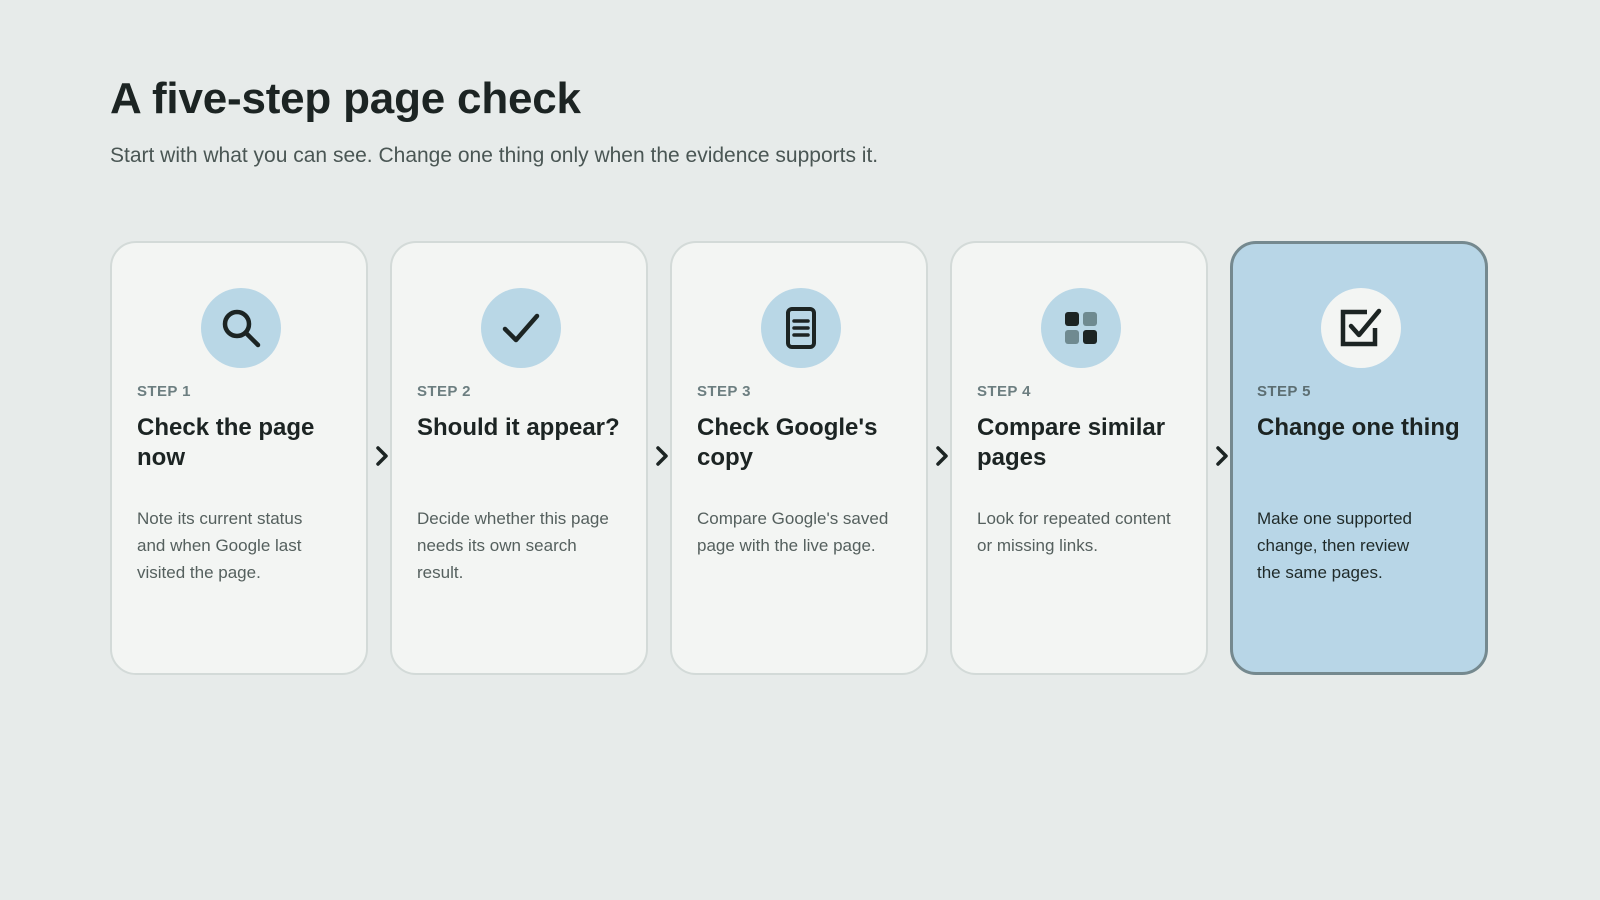  I want to click on step-title: Change one thing, so click(1358, 427).